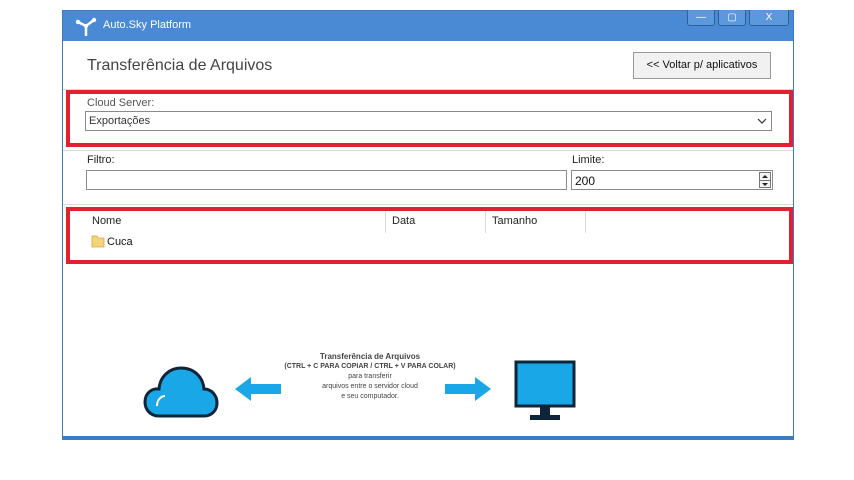  What do you see at coordinates (514, 221) in the screenshot?
I see `column-header-tamanho: Tamanho` at bounding box center [514, 221].